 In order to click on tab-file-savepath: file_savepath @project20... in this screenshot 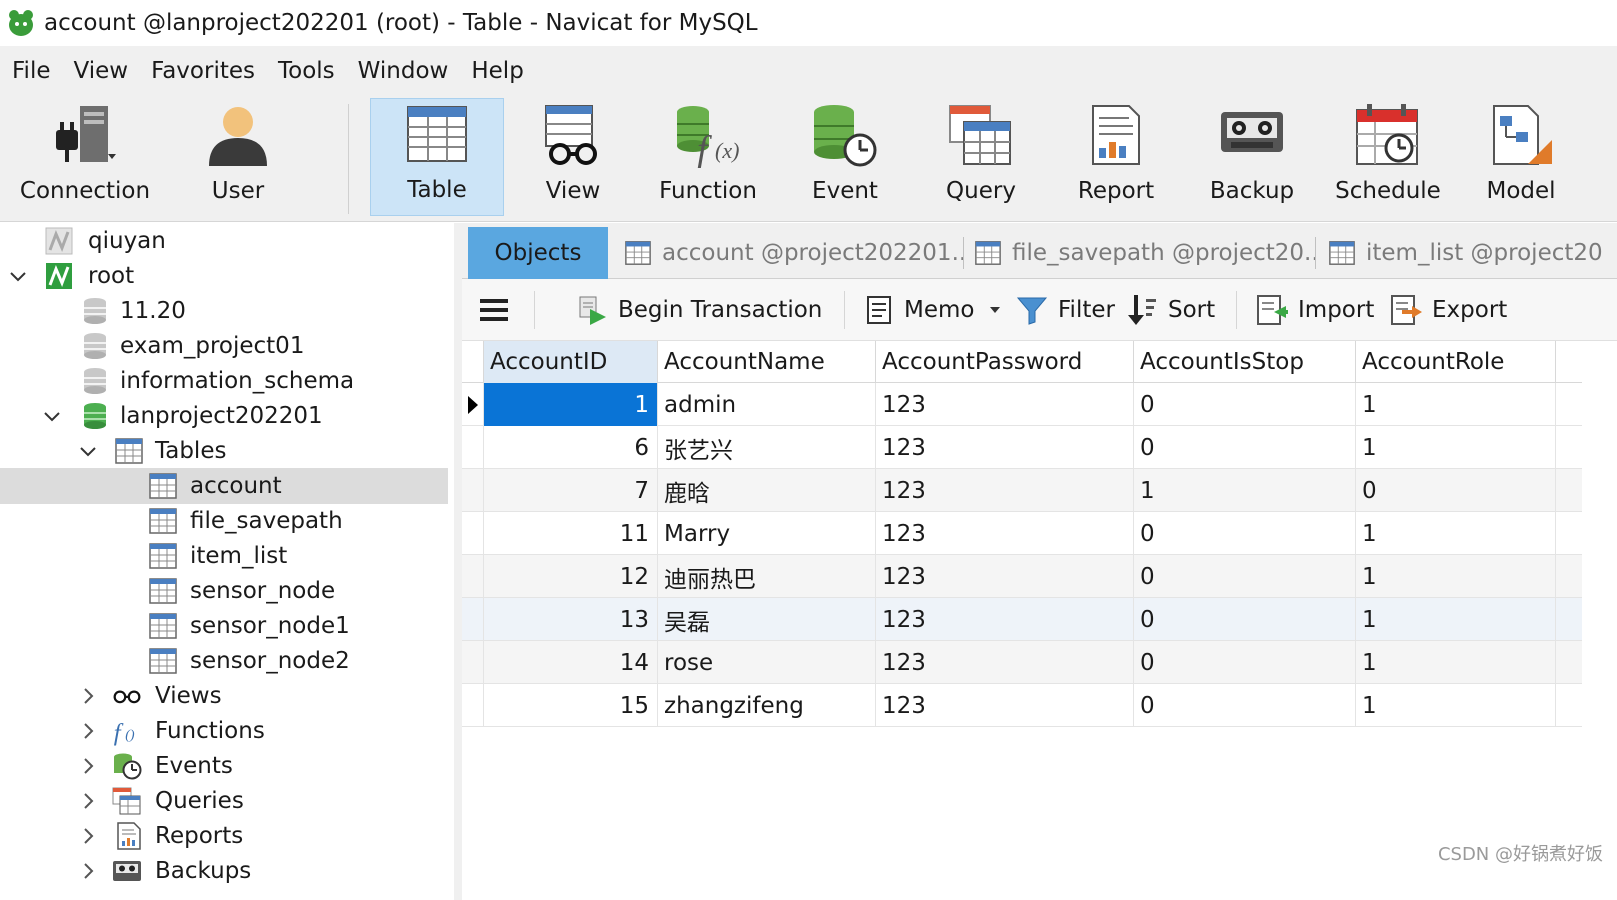, I will do `click(1140, 253)`.